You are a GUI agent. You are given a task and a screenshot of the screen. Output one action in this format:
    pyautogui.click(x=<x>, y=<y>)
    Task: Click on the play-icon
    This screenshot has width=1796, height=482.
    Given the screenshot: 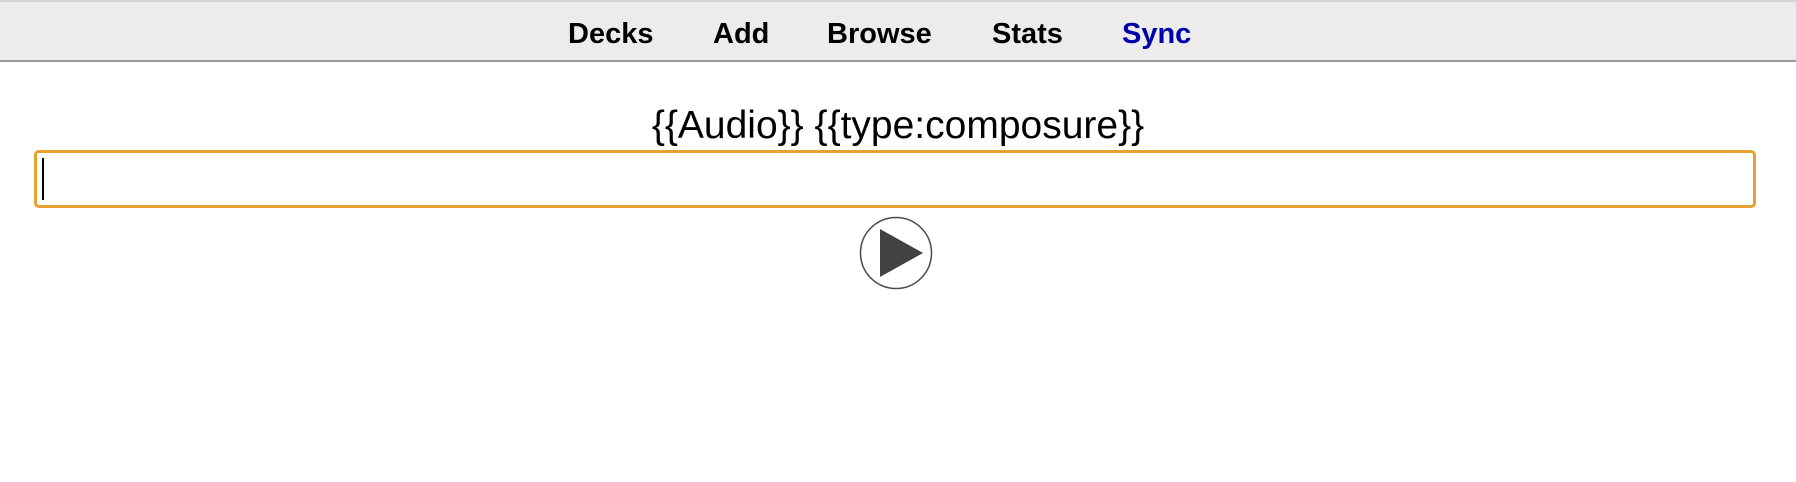 What is the action you would take?
    pyautogui.click(x=896, y=253)
    